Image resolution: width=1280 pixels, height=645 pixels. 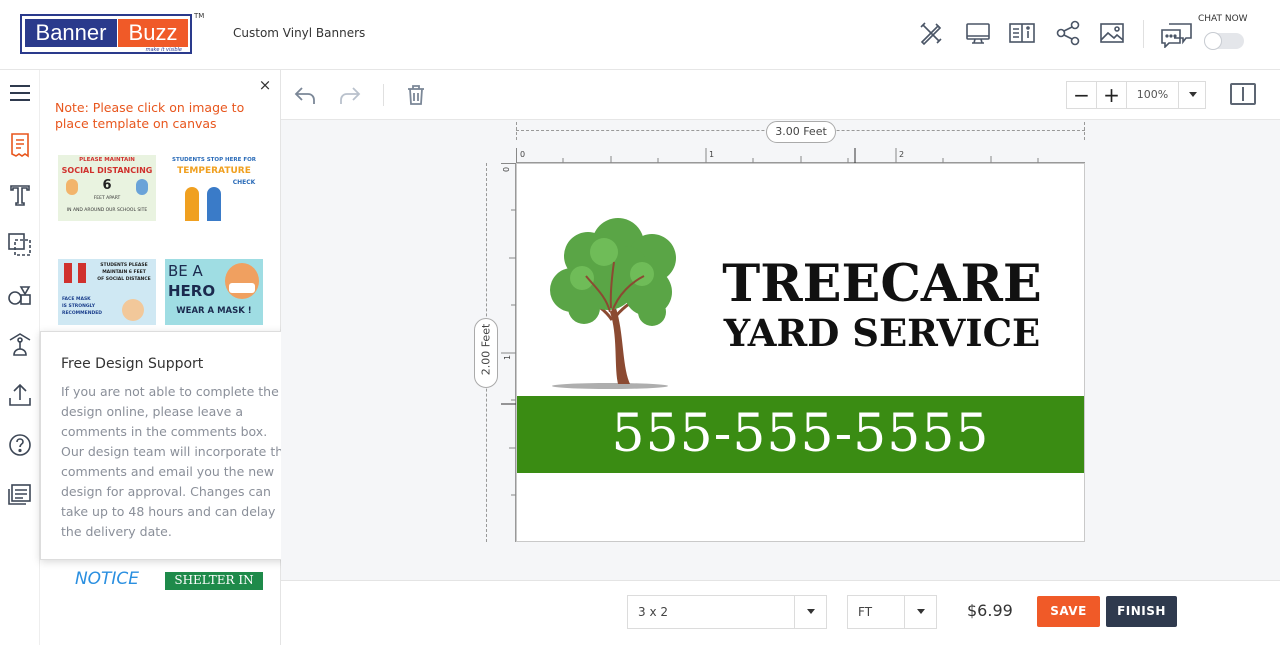 What do you see at coordinates (78, 306) in the screenshot?
I see `template-text: IS STRONGLY` at bounding box center [78, 306].